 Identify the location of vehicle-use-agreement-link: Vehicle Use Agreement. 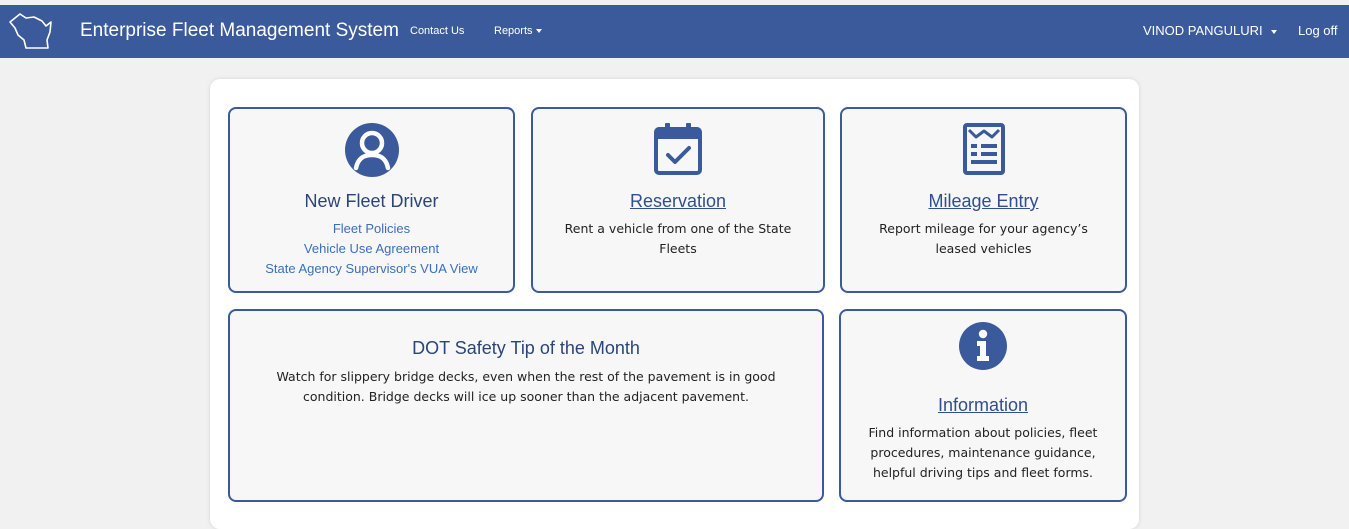
(371, 249).